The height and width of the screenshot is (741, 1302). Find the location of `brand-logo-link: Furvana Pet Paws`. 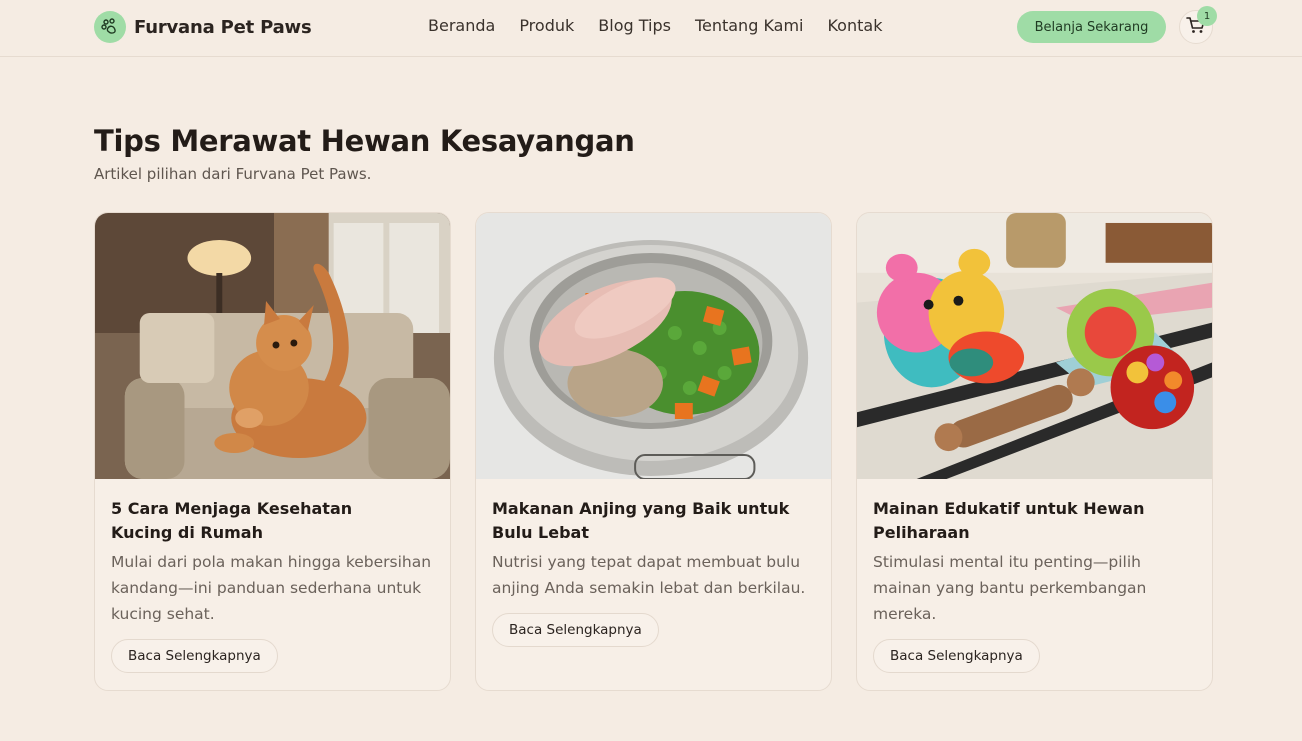

brand-logo-link: Furvana Pet Paws is located at coordinates (203, 27).